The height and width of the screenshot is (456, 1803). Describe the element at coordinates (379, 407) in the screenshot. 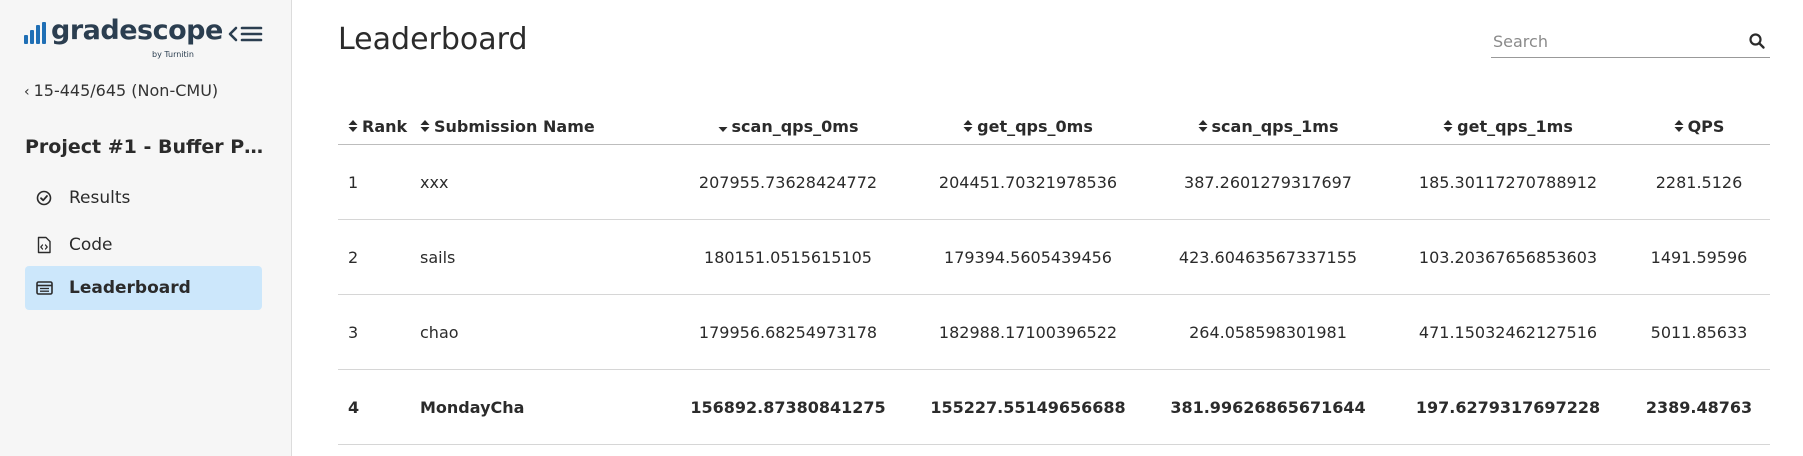

I see `rank-cell: 4` at that location.